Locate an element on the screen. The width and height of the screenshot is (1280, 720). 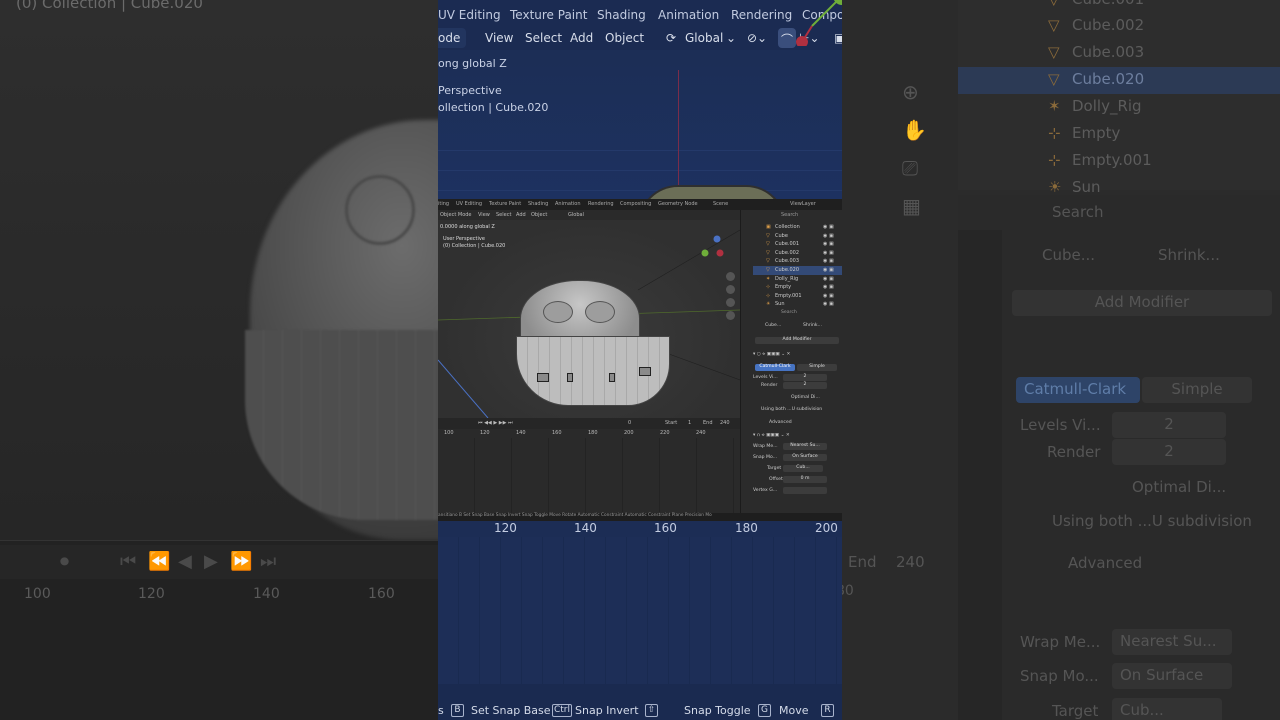
viewlayer-selector: ViewLayer is located at coordinates (803, 204).